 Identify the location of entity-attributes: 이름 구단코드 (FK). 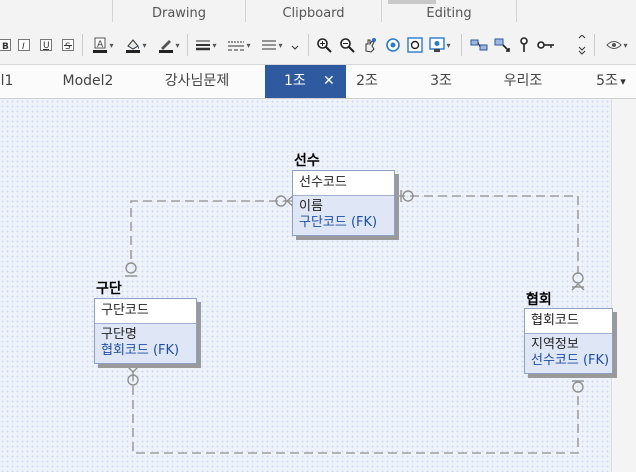
(343, 215).